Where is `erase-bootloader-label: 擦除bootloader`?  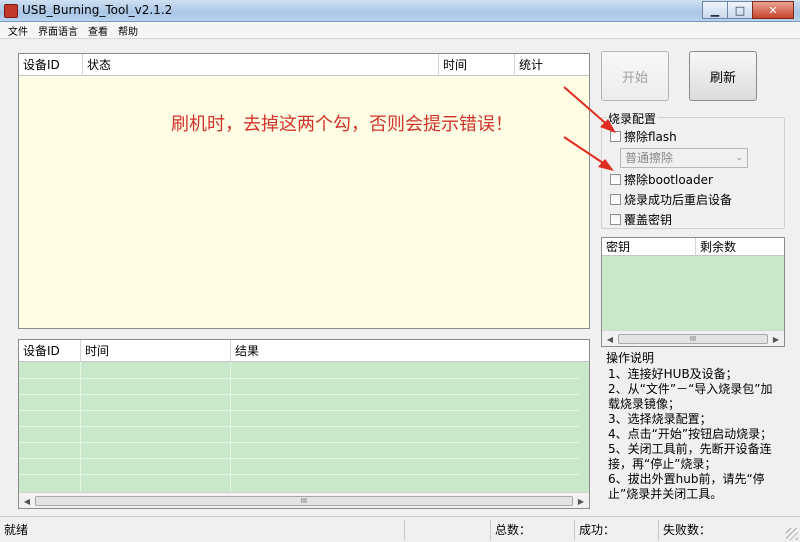
erase-bootloader-label: 擦除bootloader is located at coordinates (668, 180).